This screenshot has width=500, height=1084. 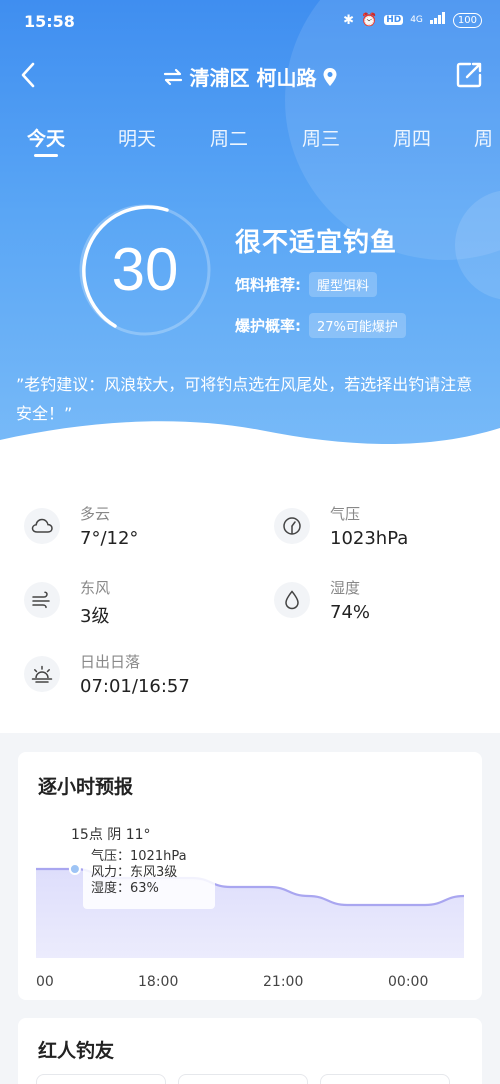 What do you see at coordinates (46, 155) in the screenshot?
I see `tab-indicator` at bounding box center [46, 155].